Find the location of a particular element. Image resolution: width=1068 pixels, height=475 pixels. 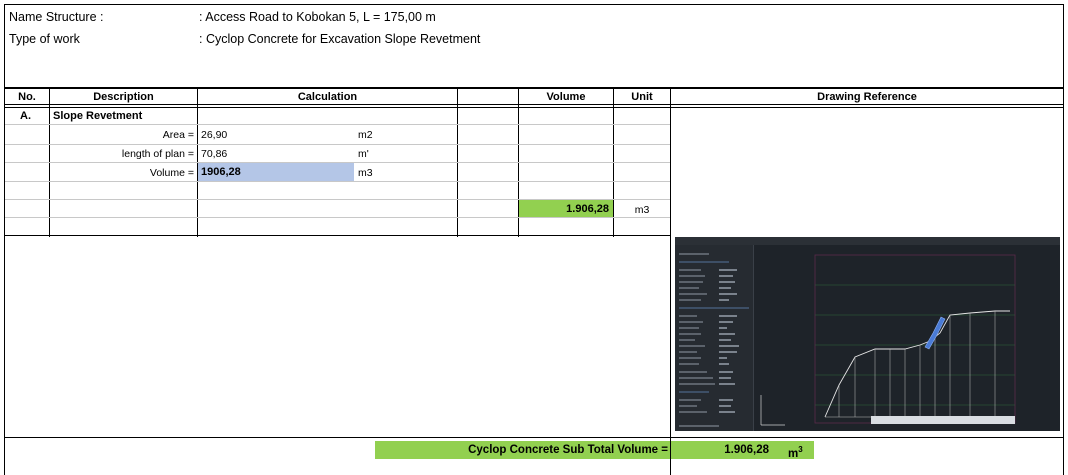

col-header-drawing-reference: Drawing Reference is located at coordinates (867, 97).